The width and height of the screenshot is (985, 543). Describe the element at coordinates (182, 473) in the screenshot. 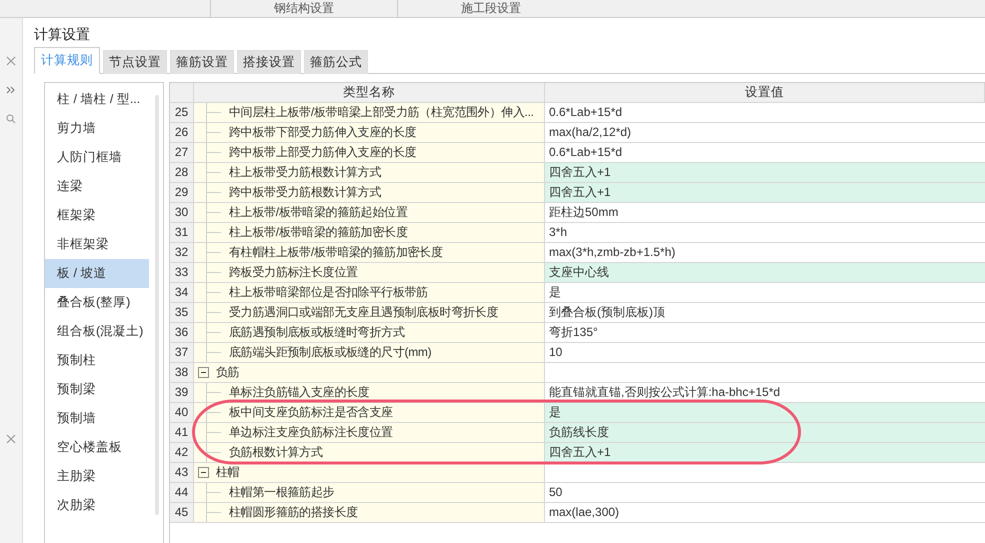

I see `row-number: 43` at that location.